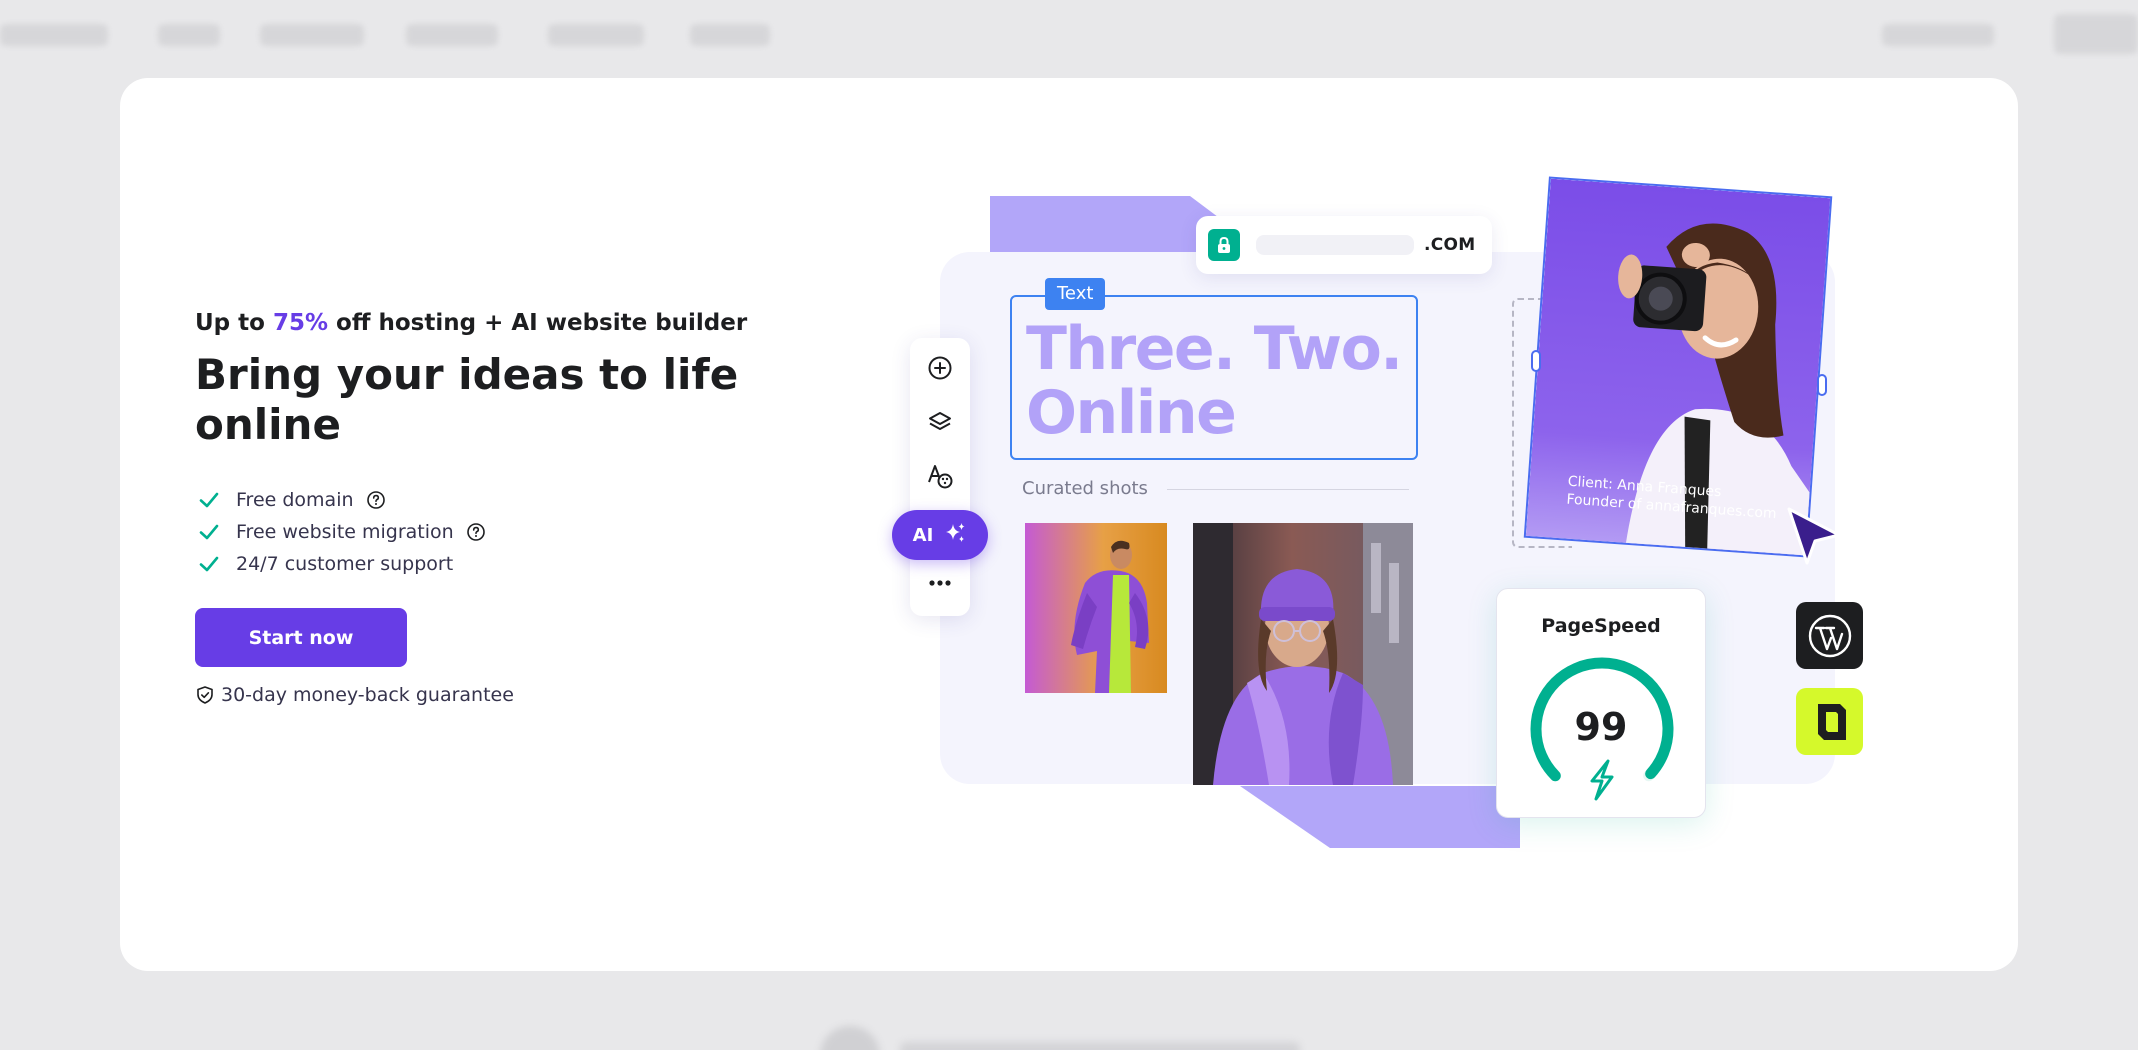  I want to click on pagespeed-card: PageSpeed 99, so click(1601, 703).